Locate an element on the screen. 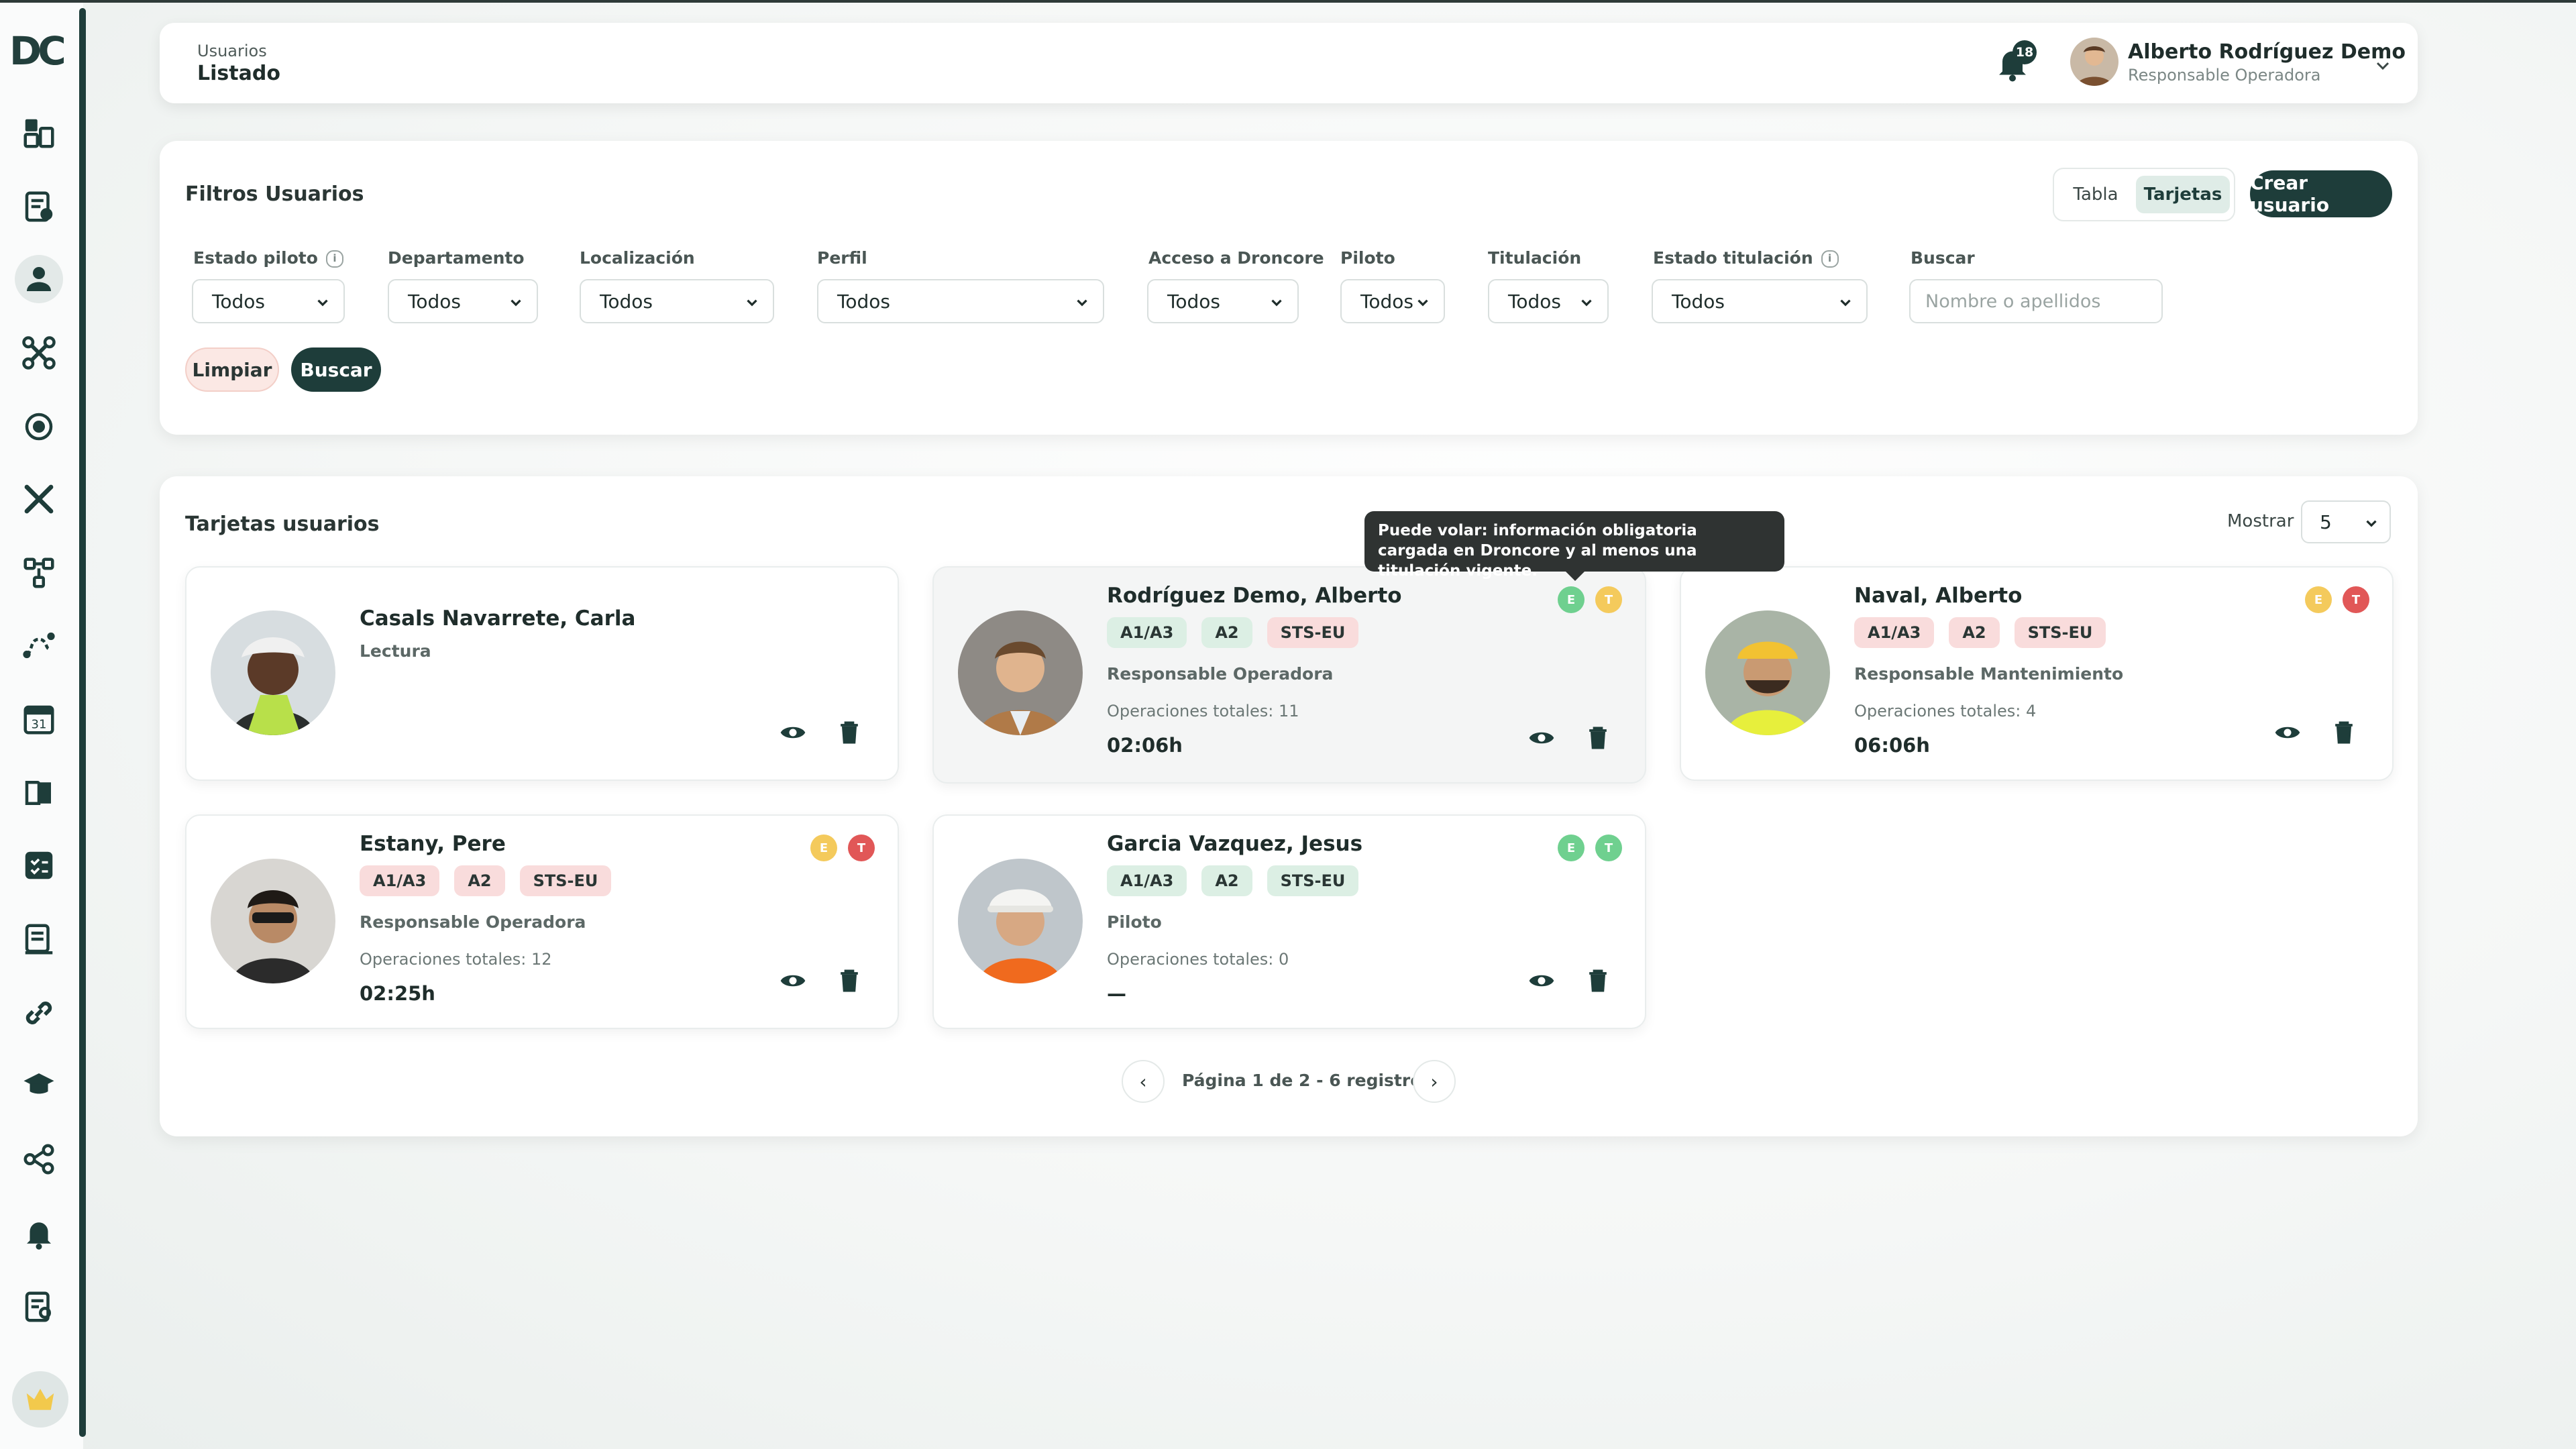 Image resolution: width=2576 pixels, height=1449 pixels. user-photo is located at coordinates (1767, 672).